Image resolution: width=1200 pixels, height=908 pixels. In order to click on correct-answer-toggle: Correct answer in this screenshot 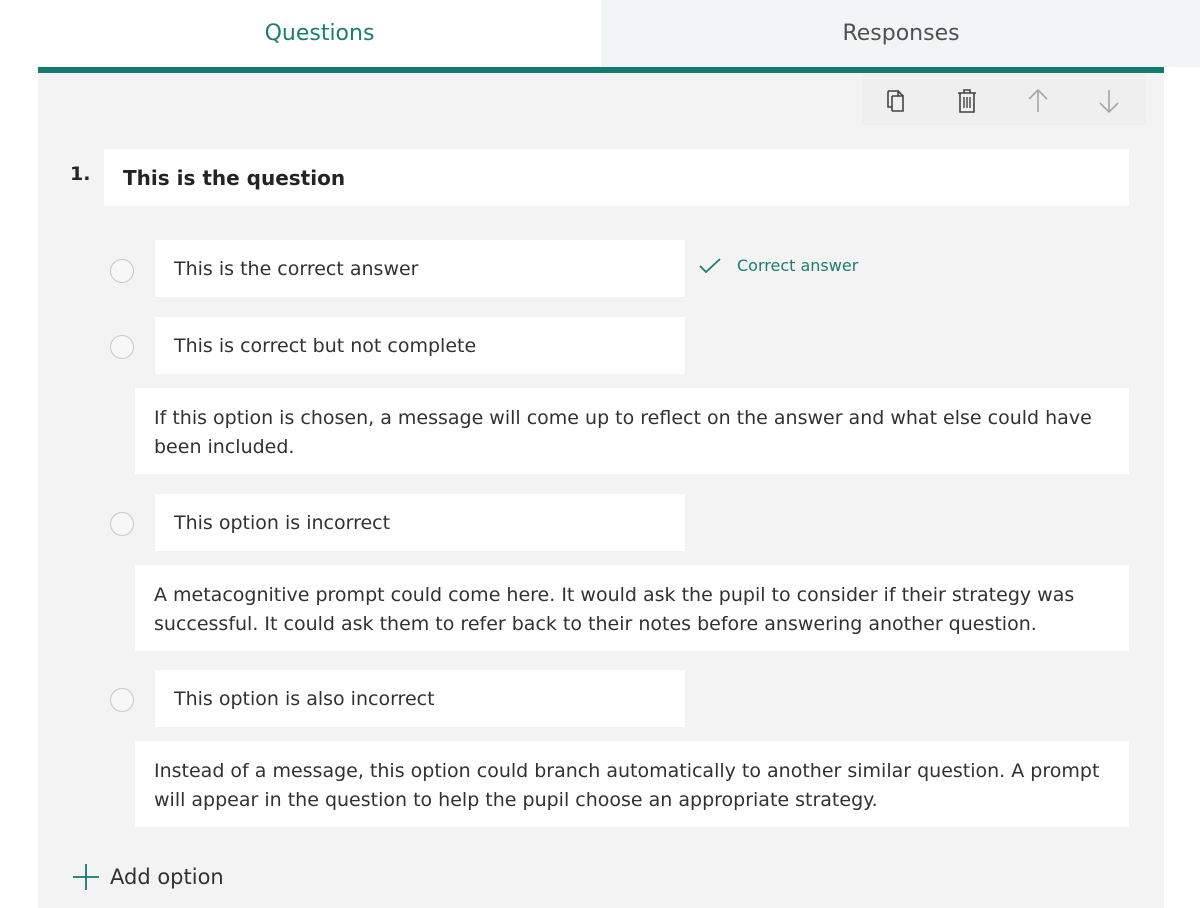, I will do `click(778, 265)`.